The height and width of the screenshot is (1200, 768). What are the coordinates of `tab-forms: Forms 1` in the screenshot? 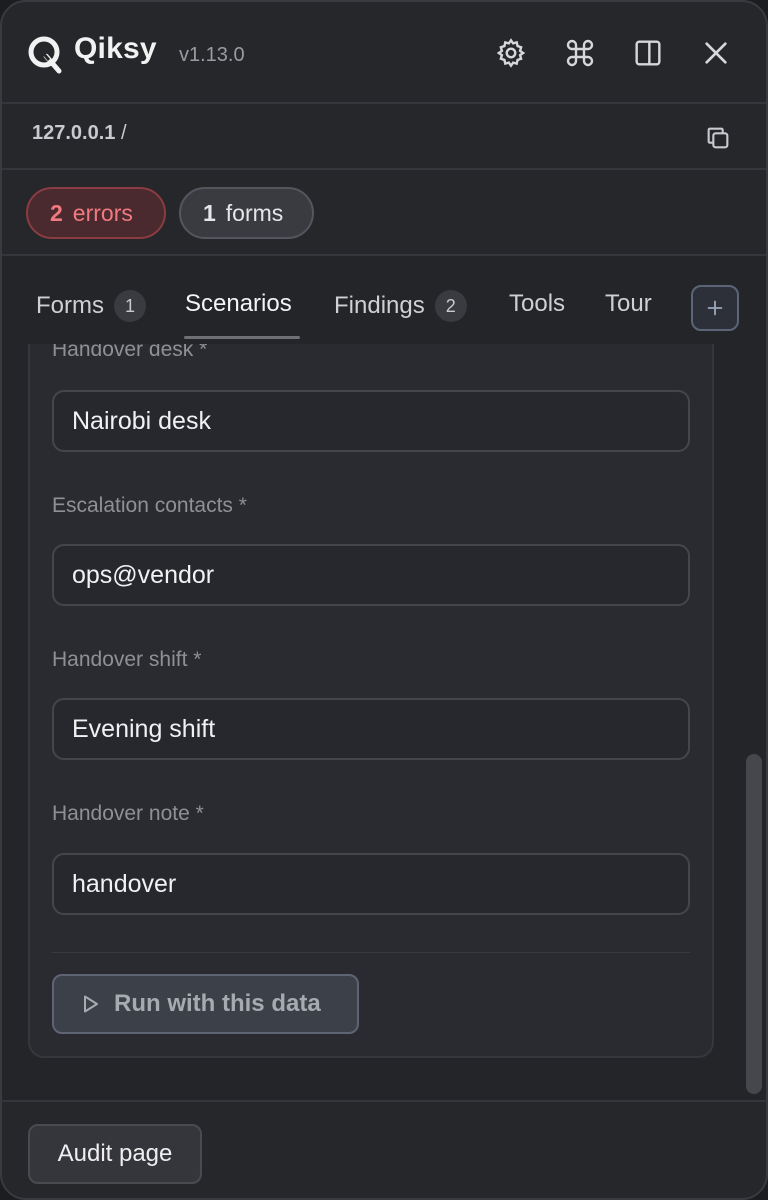 It's located at (91, 306).